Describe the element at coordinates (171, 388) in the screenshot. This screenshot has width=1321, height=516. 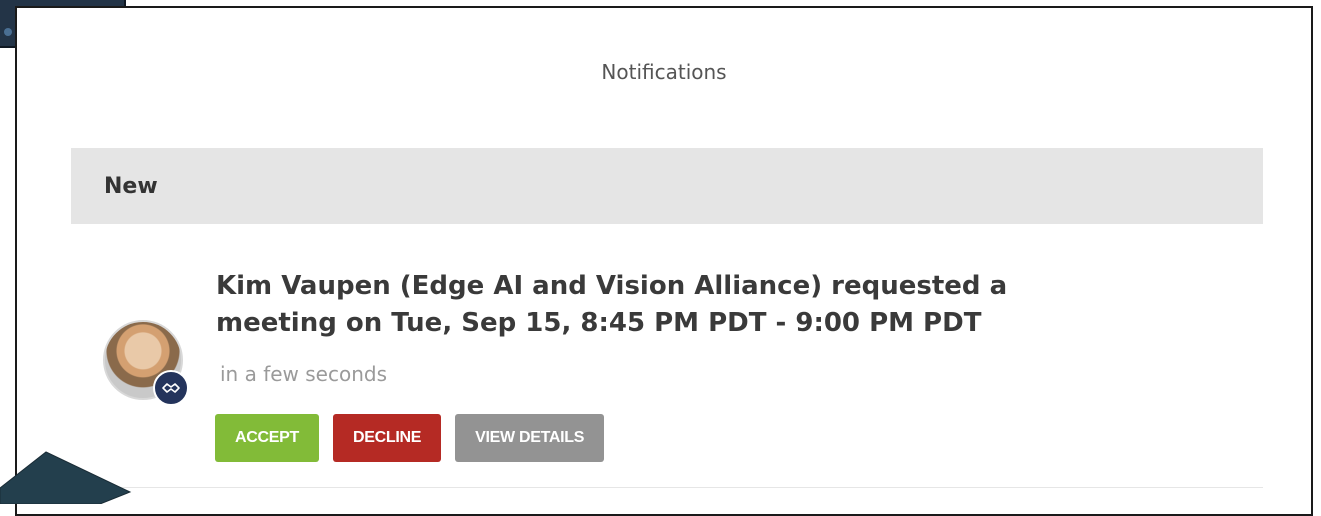
I see `meeting-handshake-icon` at that location.